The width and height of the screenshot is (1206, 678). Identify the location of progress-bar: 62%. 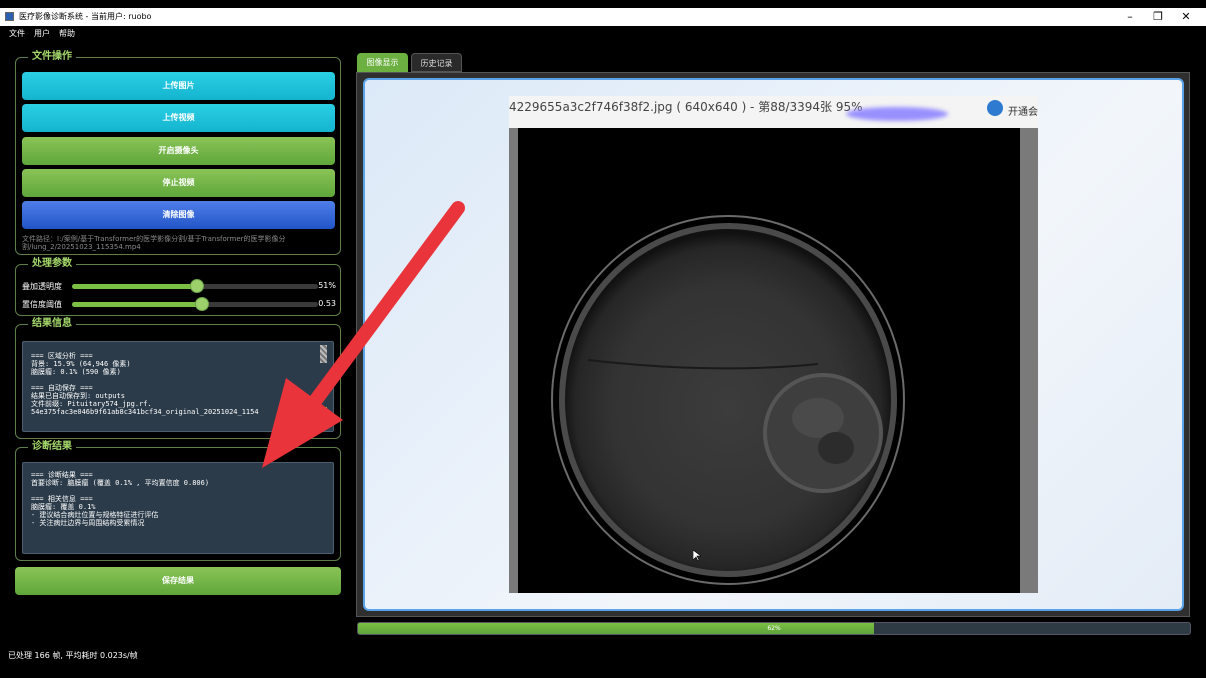
(774, 628).